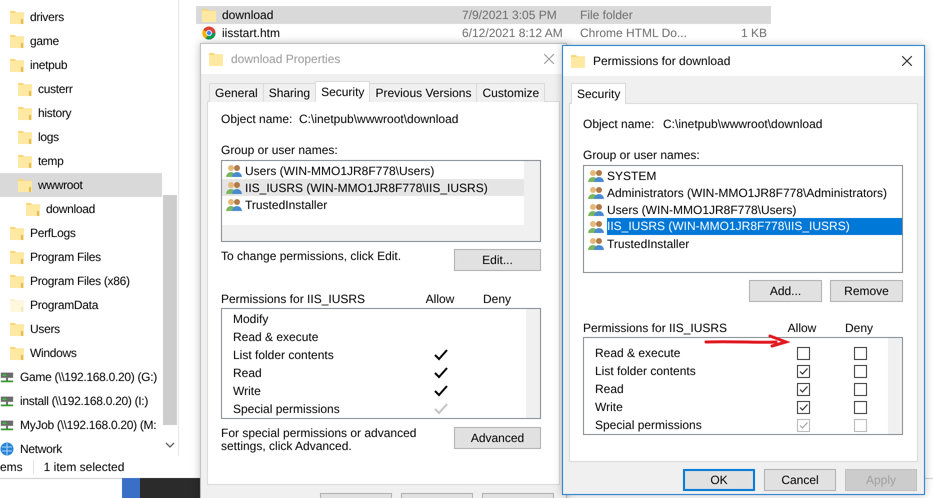 The image size is (933, 498). I want to click on nav-item: custerr, so click(81, 89).